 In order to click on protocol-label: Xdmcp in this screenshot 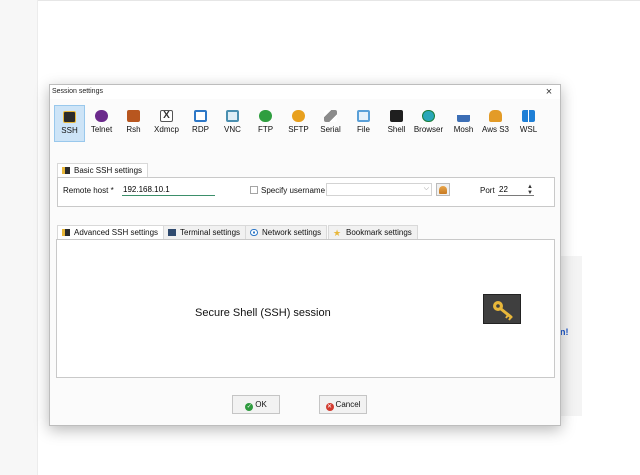, I will do `click(166, 129)`.